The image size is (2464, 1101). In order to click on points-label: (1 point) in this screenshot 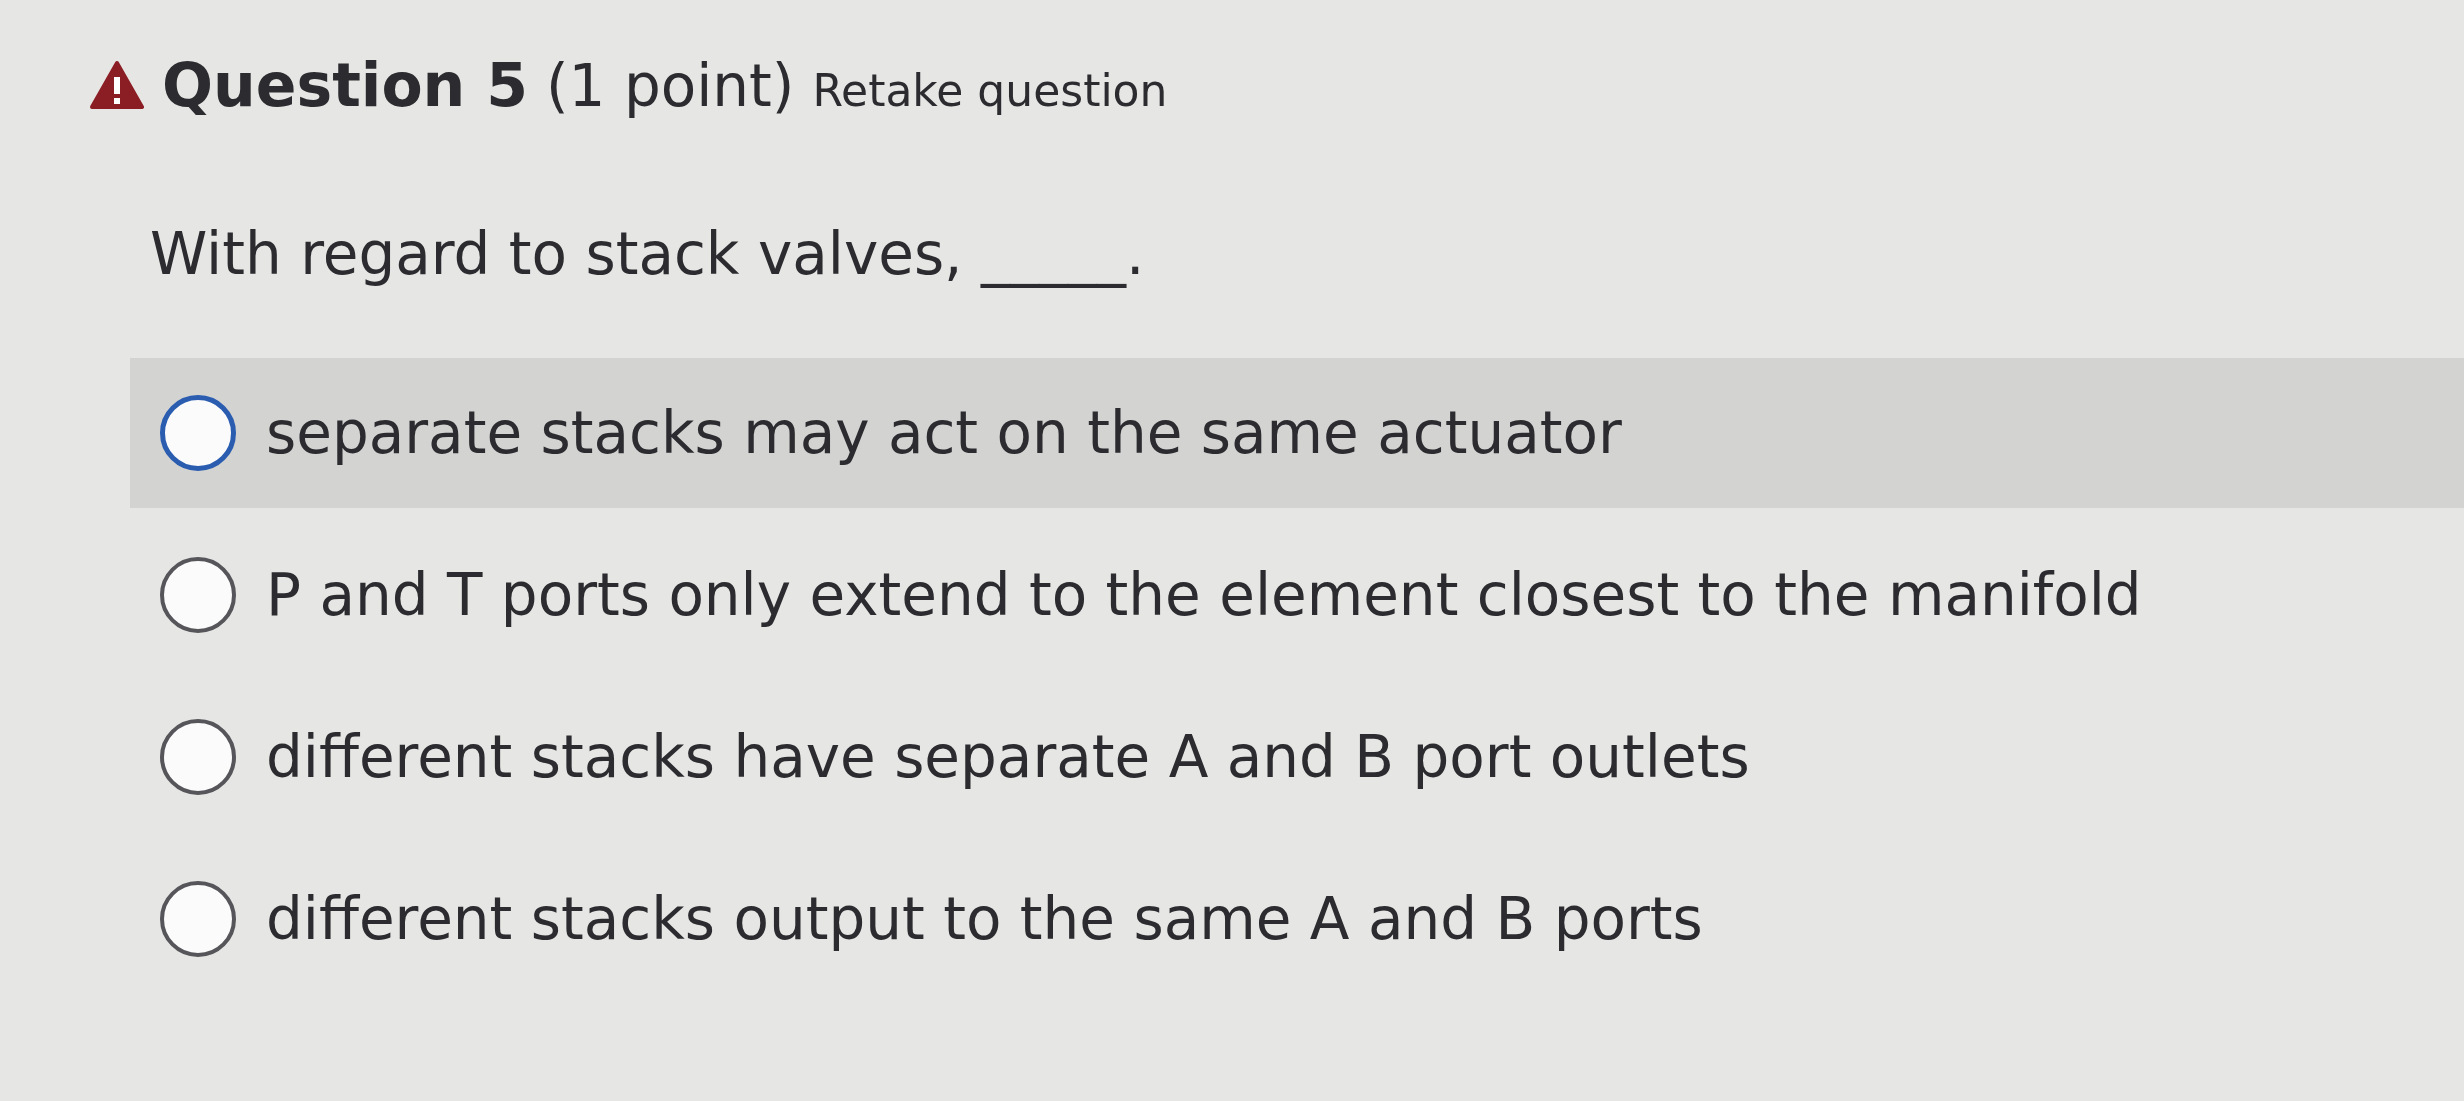, I will do `click(670, 86)`.